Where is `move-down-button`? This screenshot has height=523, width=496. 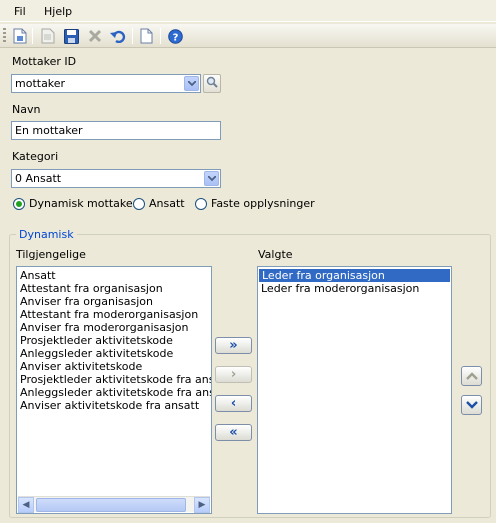
move-down-button is located at coordinates (471, 405).